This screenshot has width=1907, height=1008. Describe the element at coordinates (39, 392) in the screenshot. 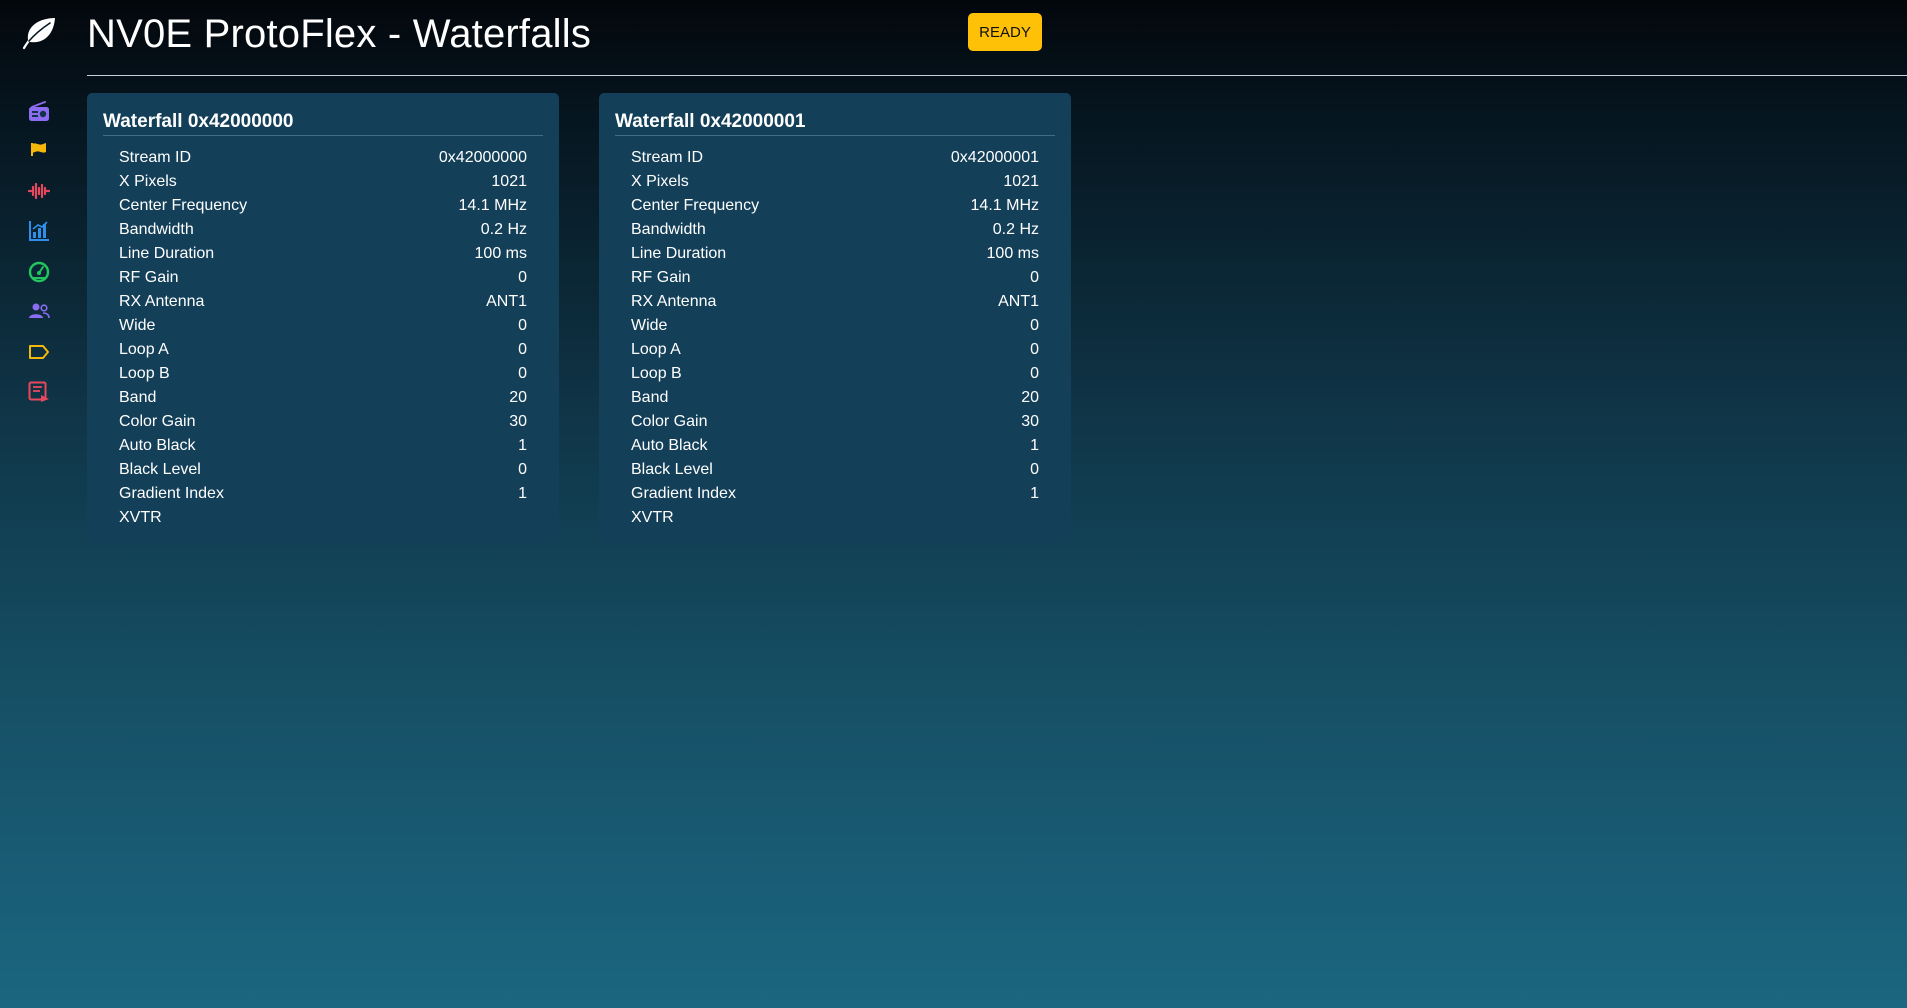

I see `log-icon` at that location.